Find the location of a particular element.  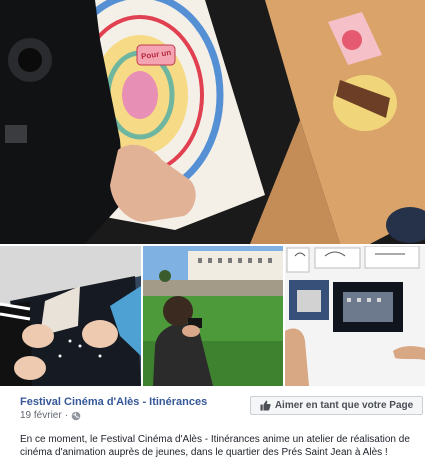

post-meta: 19 février · is located at coordinates (50, 415).